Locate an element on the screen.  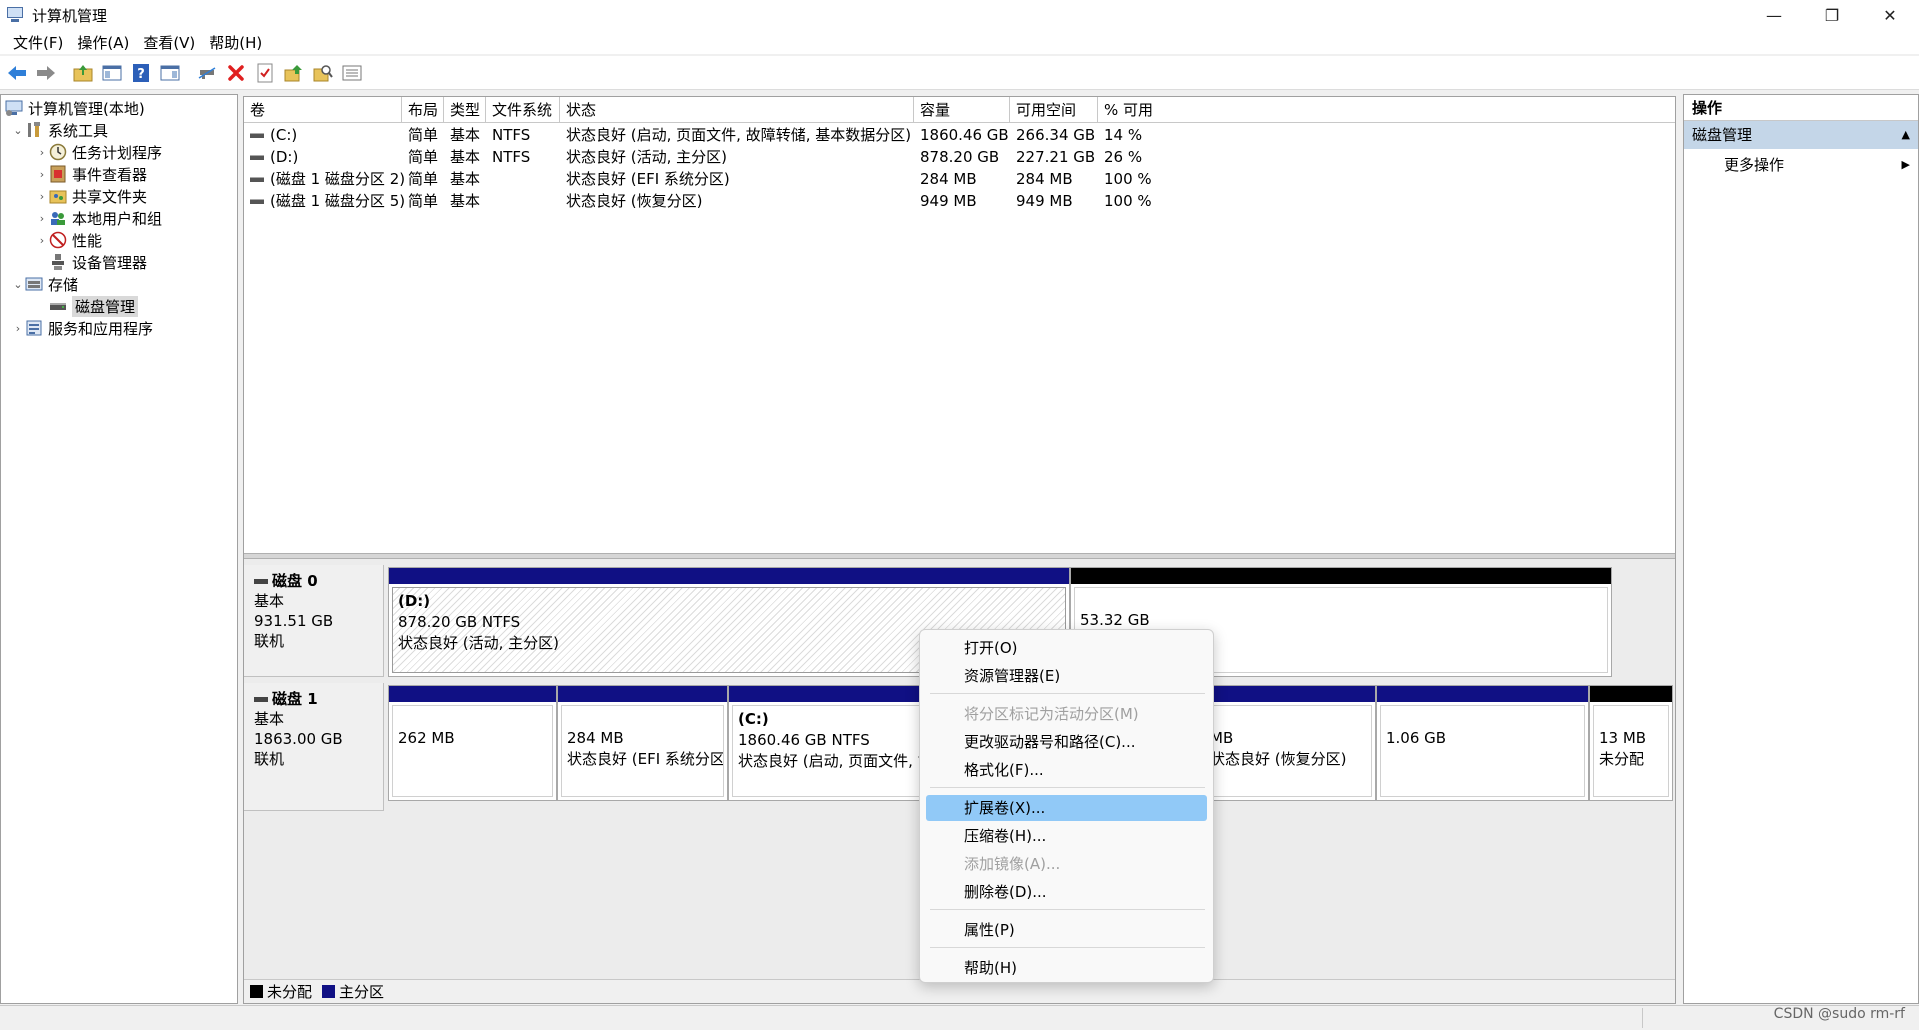
primary-partition-bar is located at coordinates (729, 576).